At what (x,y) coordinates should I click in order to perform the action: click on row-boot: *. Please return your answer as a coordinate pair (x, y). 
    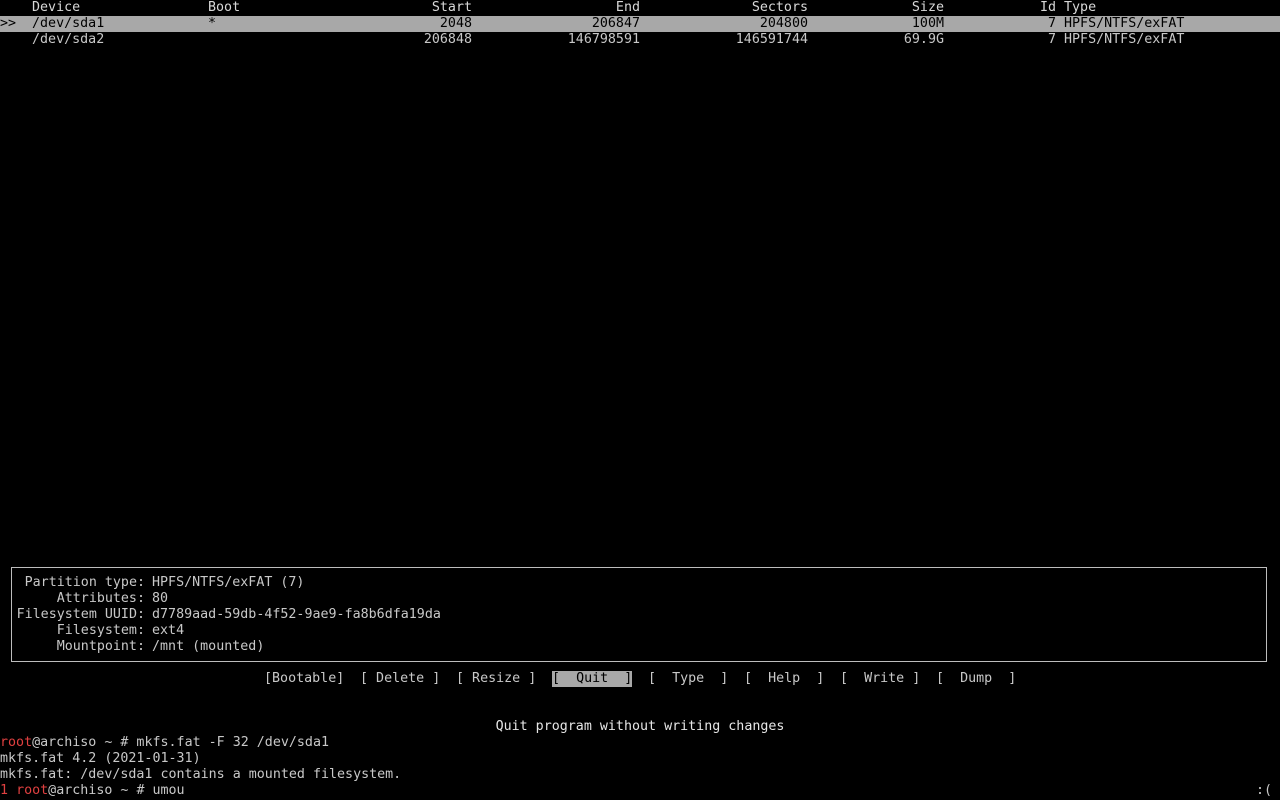
    Looking at the image, I should click on (212, 23).